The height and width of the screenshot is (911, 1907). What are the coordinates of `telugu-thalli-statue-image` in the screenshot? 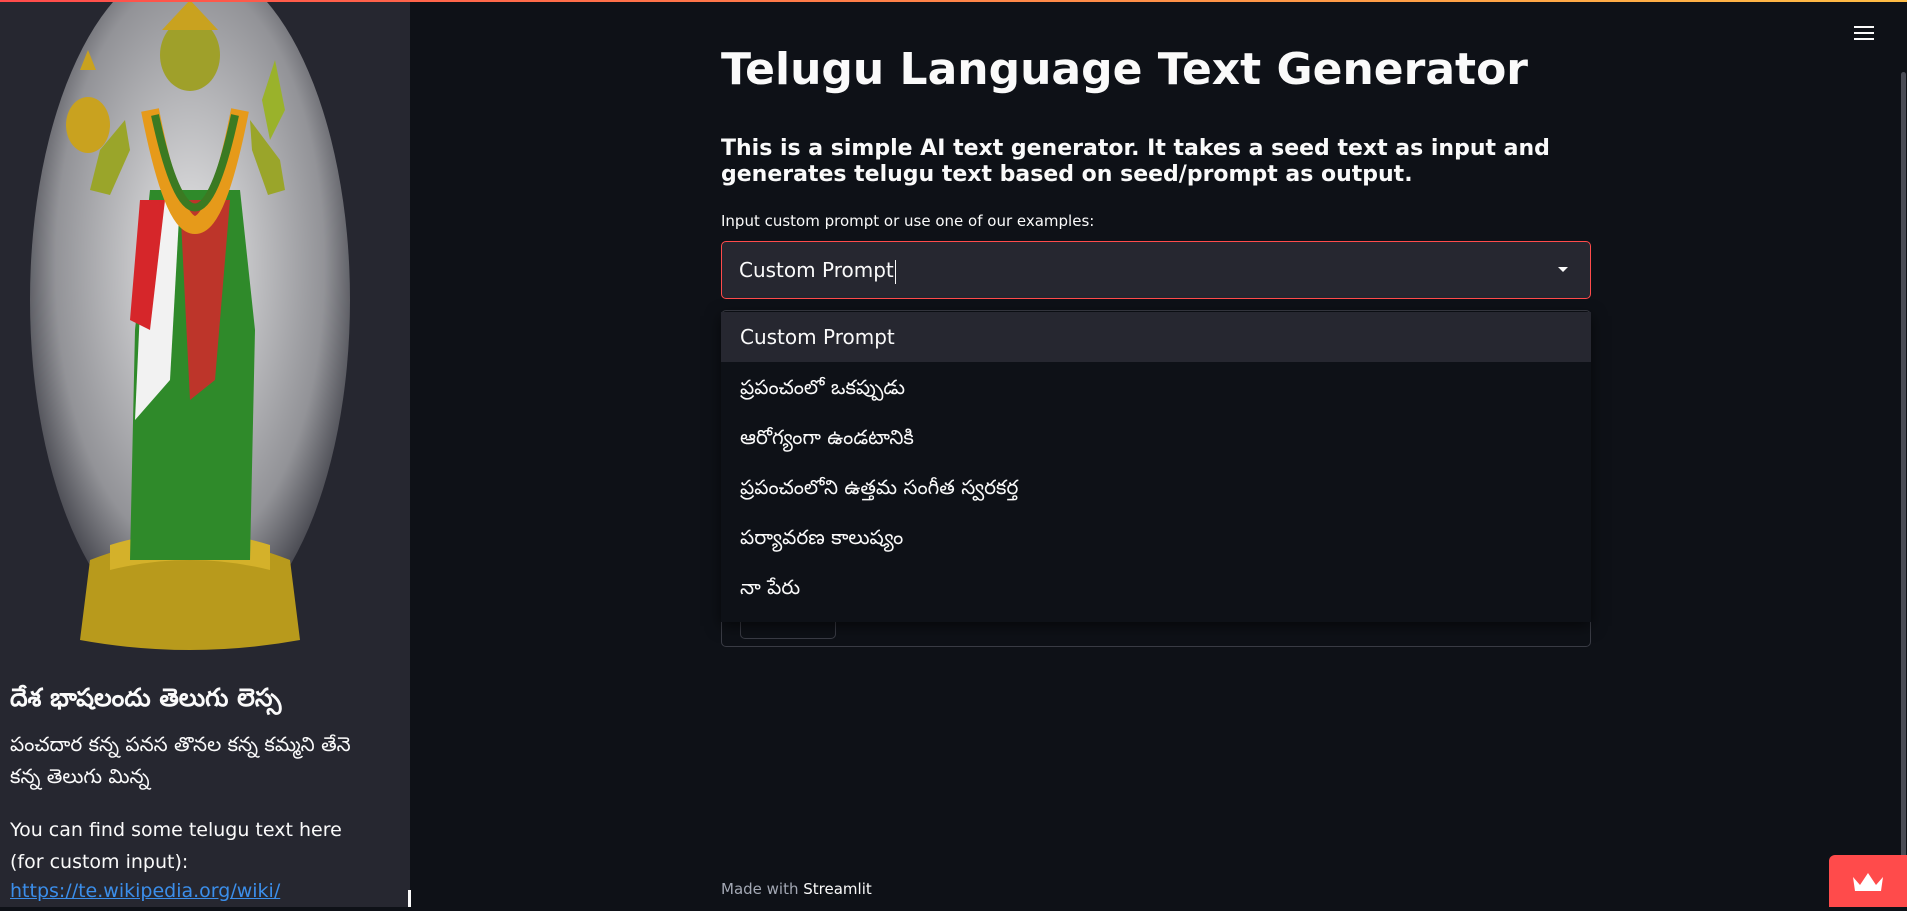 It's located at (190, 325).